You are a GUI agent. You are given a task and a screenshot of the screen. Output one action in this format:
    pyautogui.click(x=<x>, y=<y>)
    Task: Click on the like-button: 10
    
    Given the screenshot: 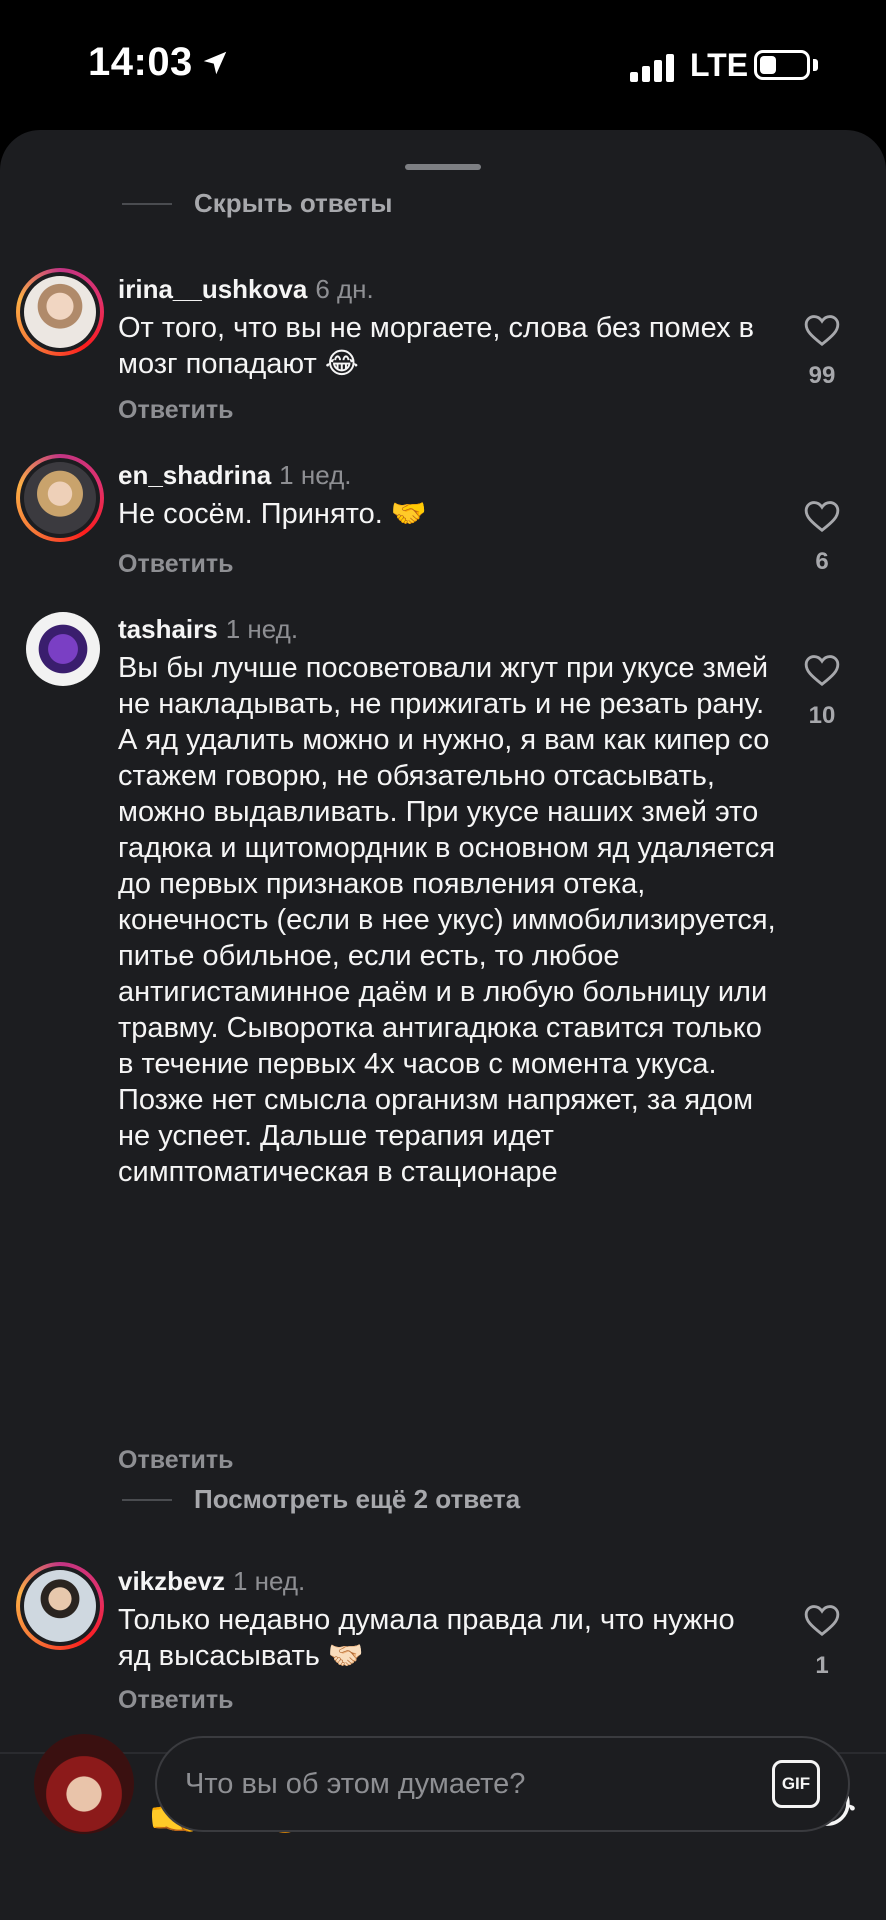 What is the action you would take?
    pyautogui.click(x=822, y=691)
    